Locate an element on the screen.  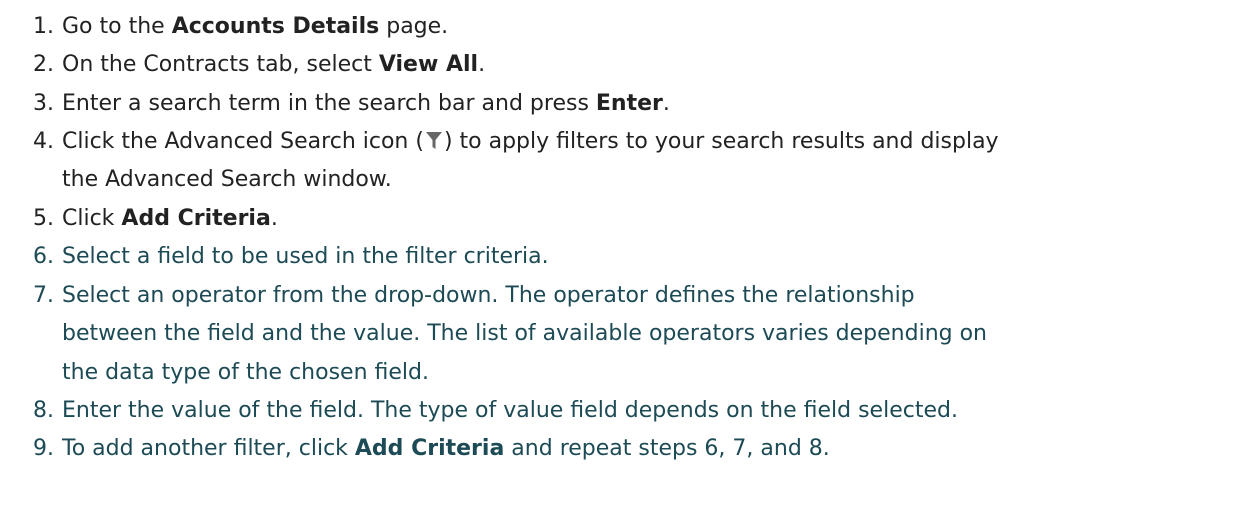
step-number: 8. is located at coordinates (43, 410).